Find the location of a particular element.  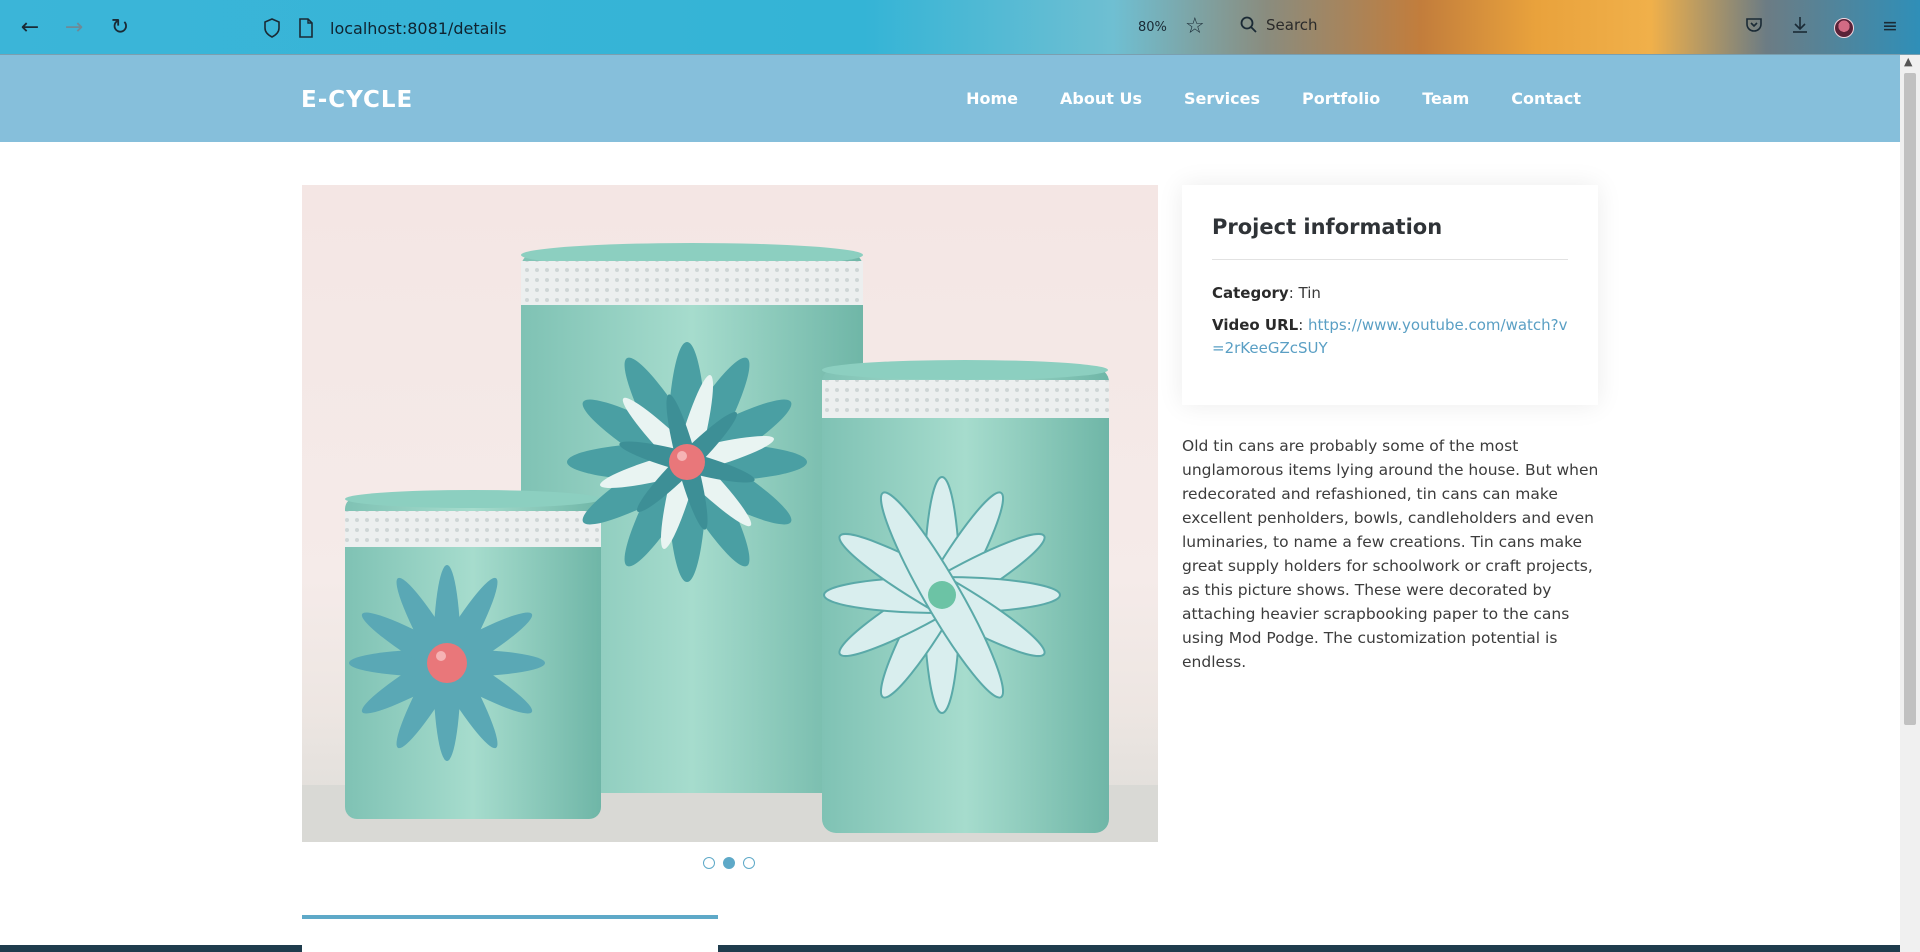

search-input: Search is located at coordinates (1279, 25).